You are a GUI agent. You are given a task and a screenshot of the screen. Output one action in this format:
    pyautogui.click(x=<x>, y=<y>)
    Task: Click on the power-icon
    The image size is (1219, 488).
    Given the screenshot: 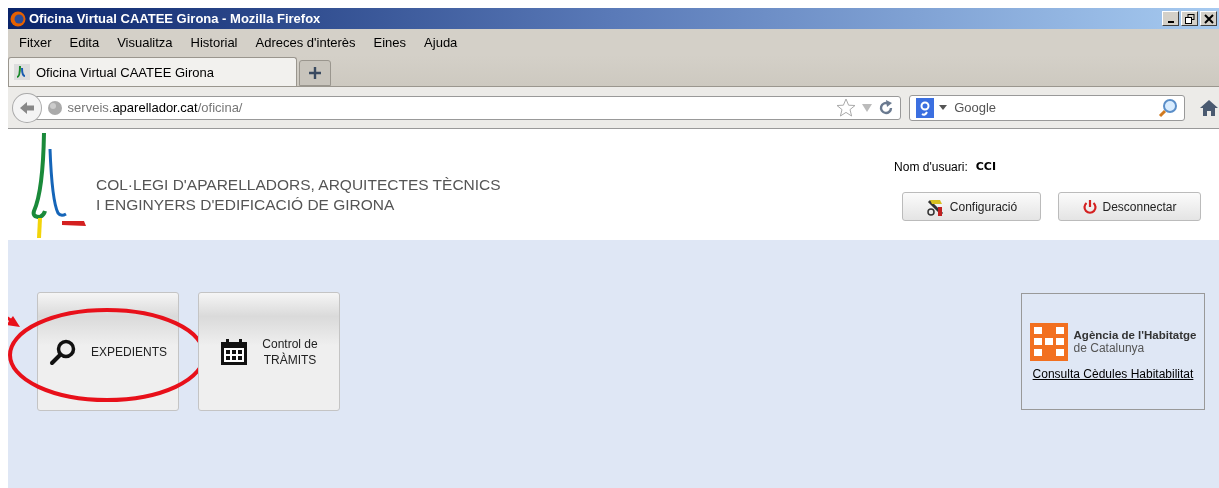 What is the action you would take?
    pyautogui.click(x=1090, y=206)
    